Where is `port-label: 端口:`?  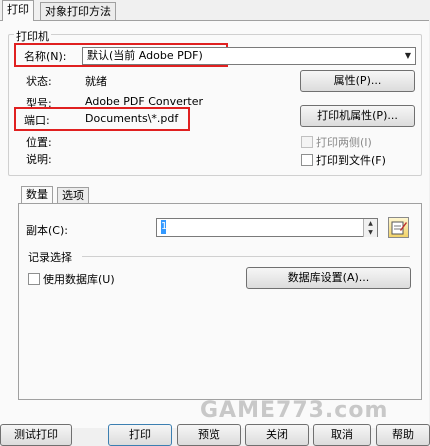 port-label: 端口: is located at coordinates (37, 120).